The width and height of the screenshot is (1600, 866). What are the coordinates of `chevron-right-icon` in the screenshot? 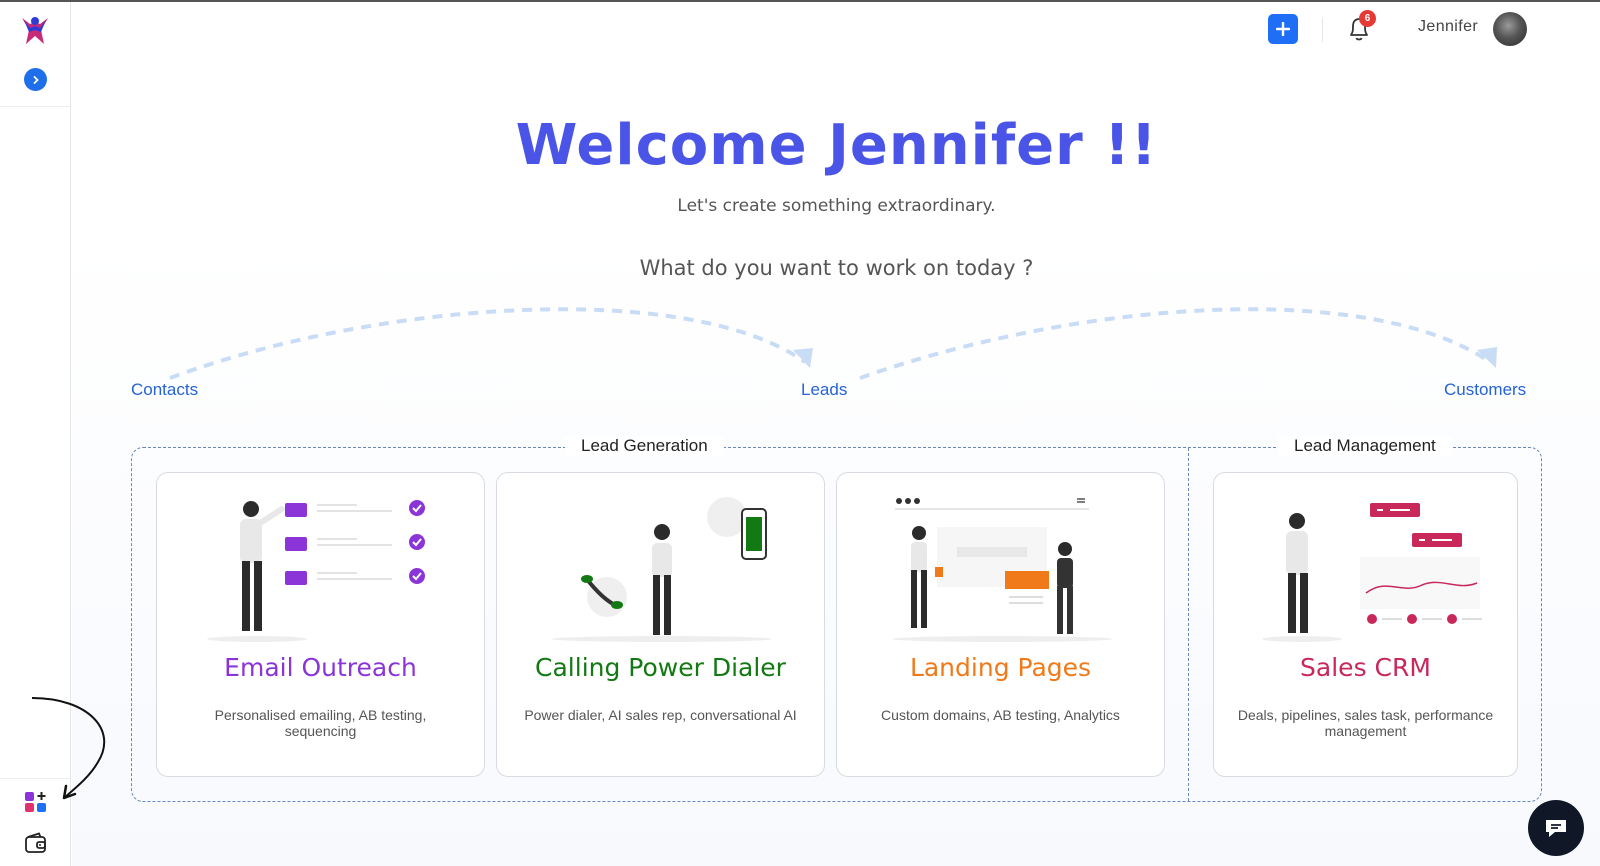 It's located at (36, 79).